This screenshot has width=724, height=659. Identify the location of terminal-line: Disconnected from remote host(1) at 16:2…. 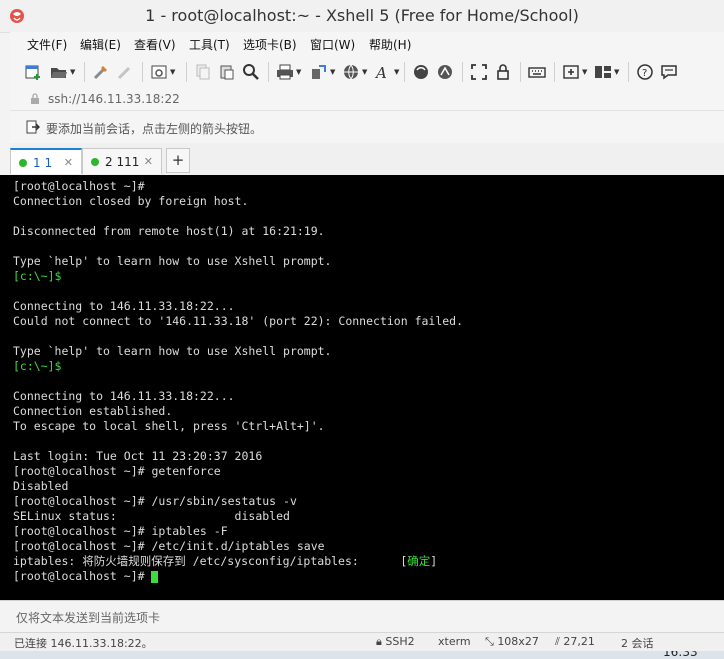
(169, 231).